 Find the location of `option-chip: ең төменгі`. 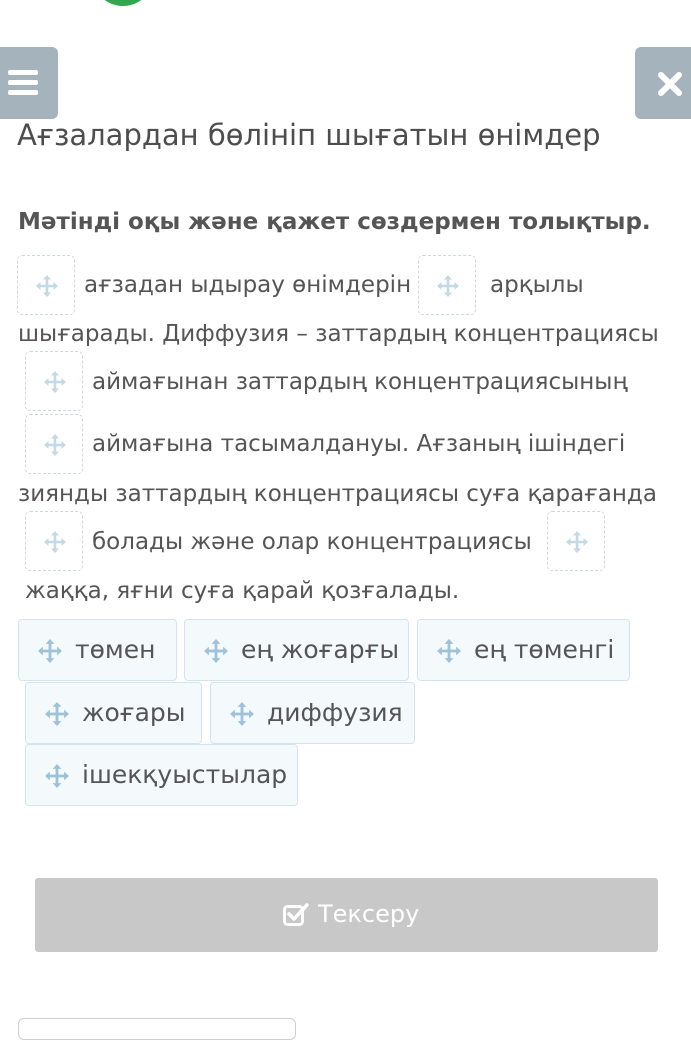

option-chip: ең төменгі is located at coordinates (523, 650).